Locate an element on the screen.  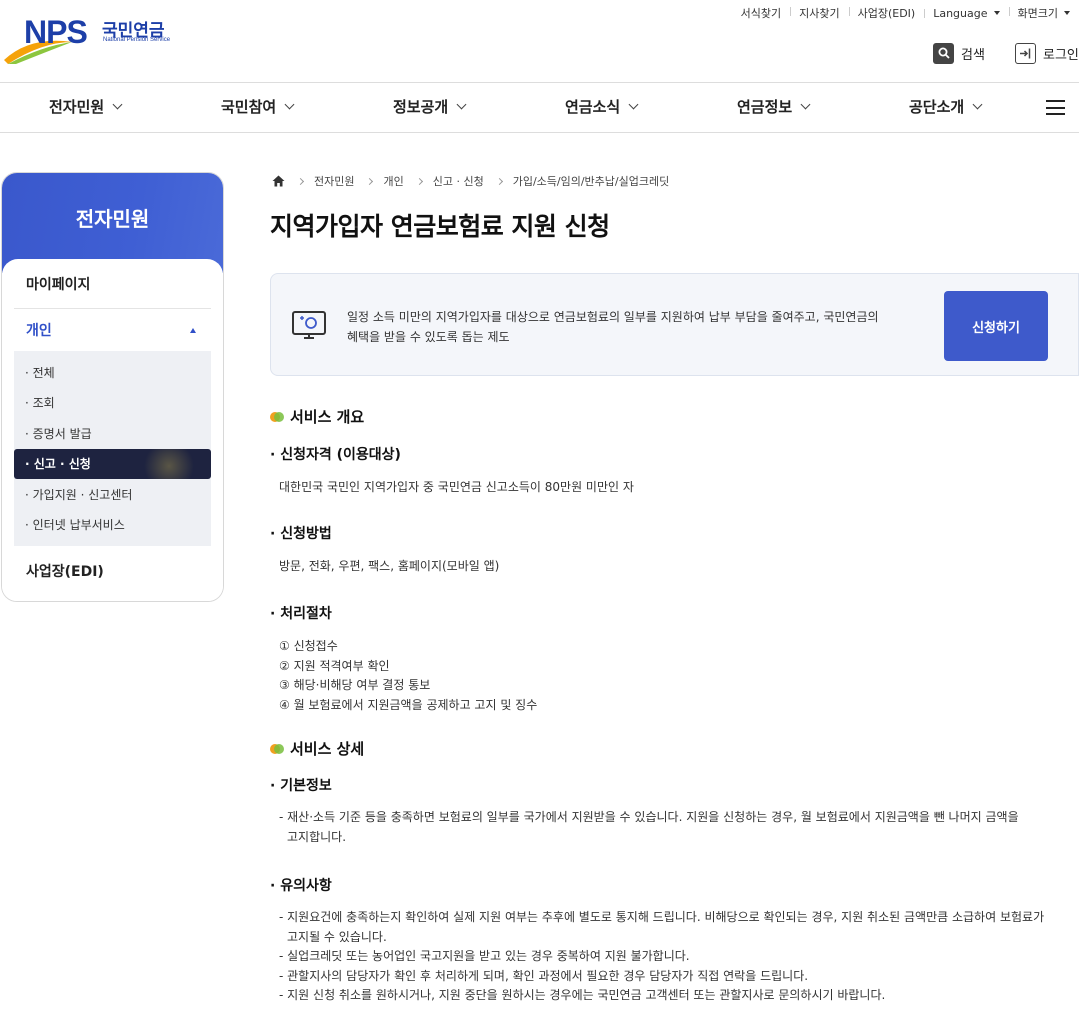
page-title: 지역가입자 연금보험료 지원 신청 is located at coordinates (440, 226).